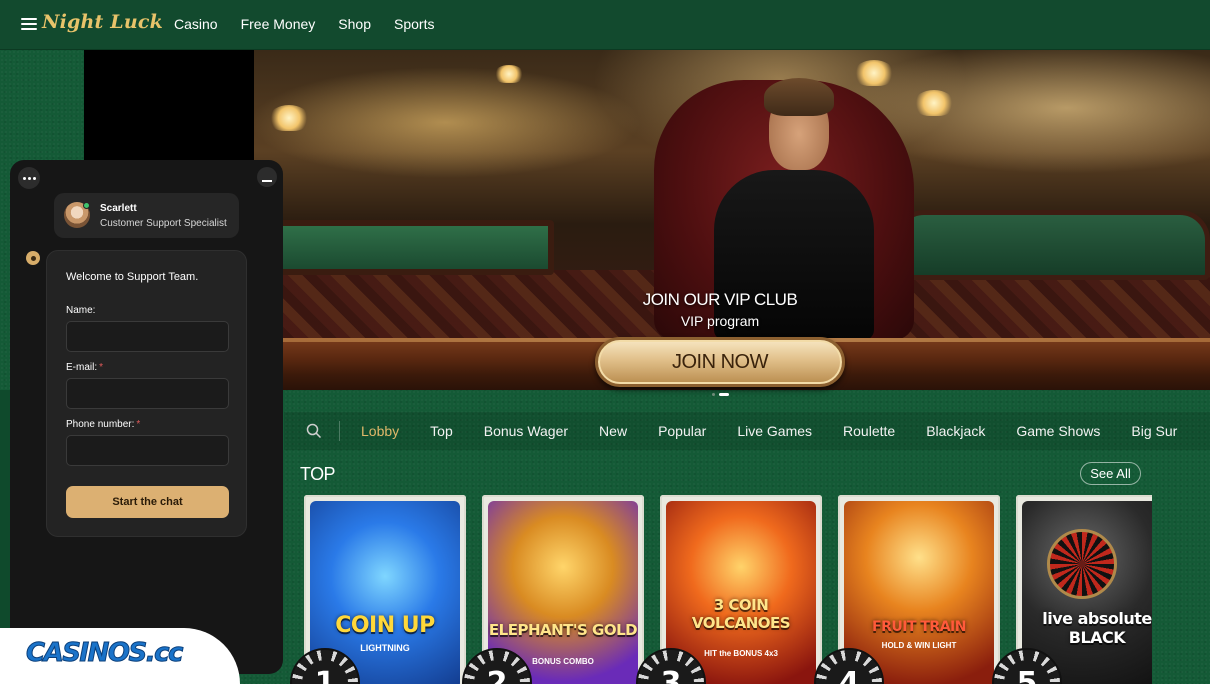  What do you see at coordinates (85, 367) in the screenshot?
I see `email-label: E-mail: *` at bounding box center [85, 367].